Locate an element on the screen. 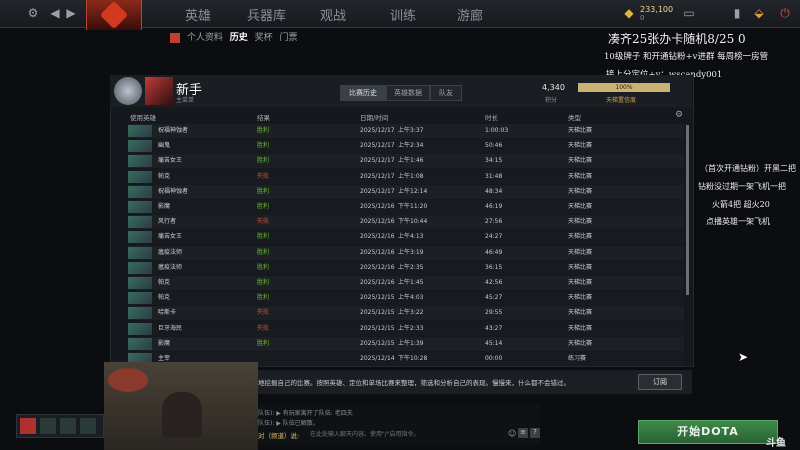  tab-teammates: 队友 is located at coordinates (446, 93).